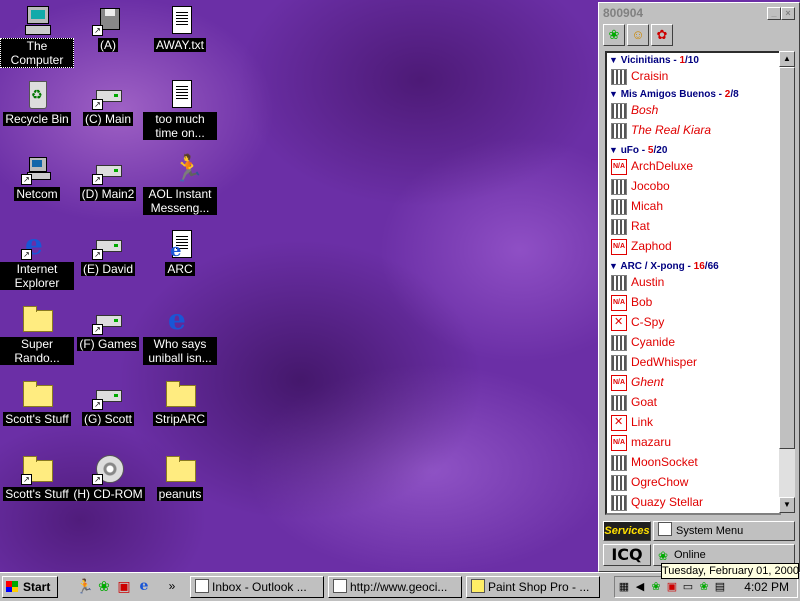 The height and width of the screenshot is (601, 800). Describe the element at coordinates (690, 555) in the screenshot. I see `status-label: Online` at that location.